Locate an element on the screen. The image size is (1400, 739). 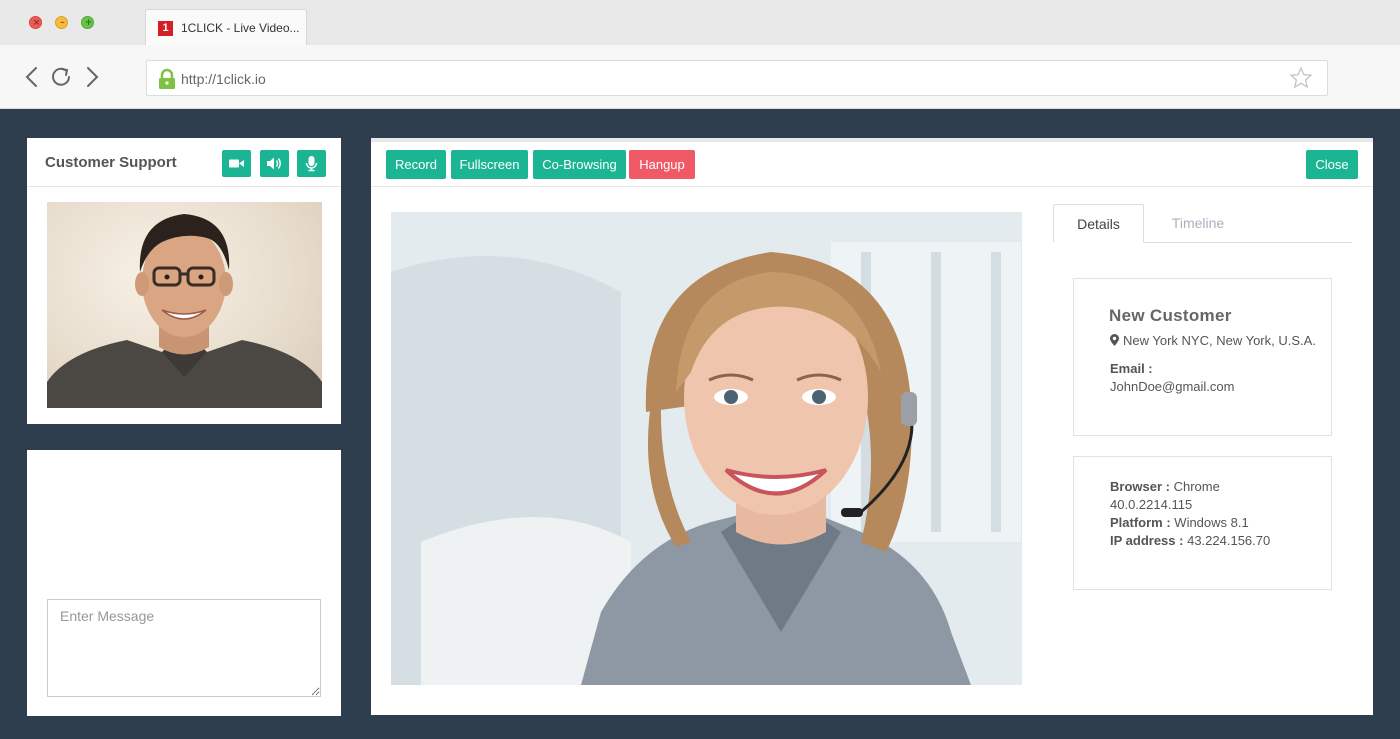
platform-info-line: Platform : Windows 8.1 is located at coordinates (1179, 522).